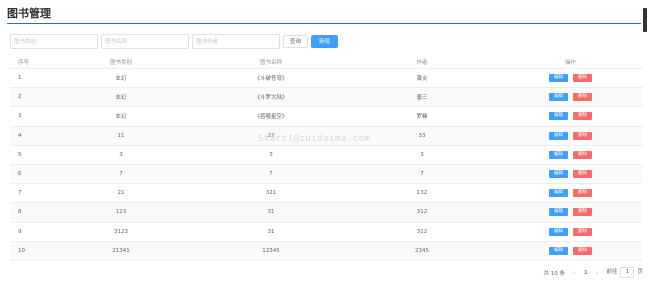 The width and height of the screenshot is (650, 290). I want to click on table-row: 6 7 7 7 编辑 删除, so click(326, 174).